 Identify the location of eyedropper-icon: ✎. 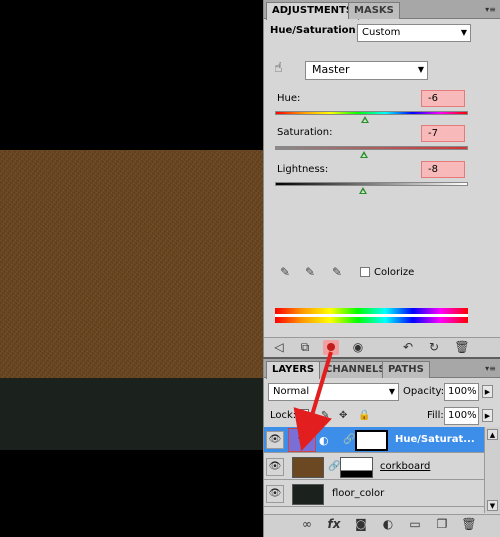
(285, 272).